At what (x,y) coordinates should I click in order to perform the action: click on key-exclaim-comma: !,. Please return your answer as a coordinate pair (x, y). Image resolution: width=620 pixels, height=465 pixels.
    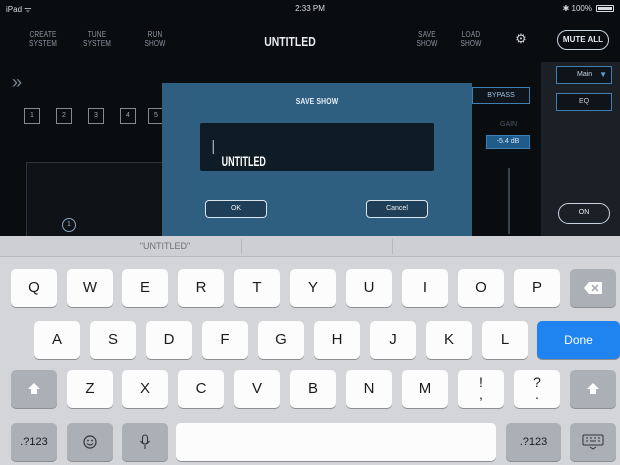
    Looking at the image, I should click on (481, 389).